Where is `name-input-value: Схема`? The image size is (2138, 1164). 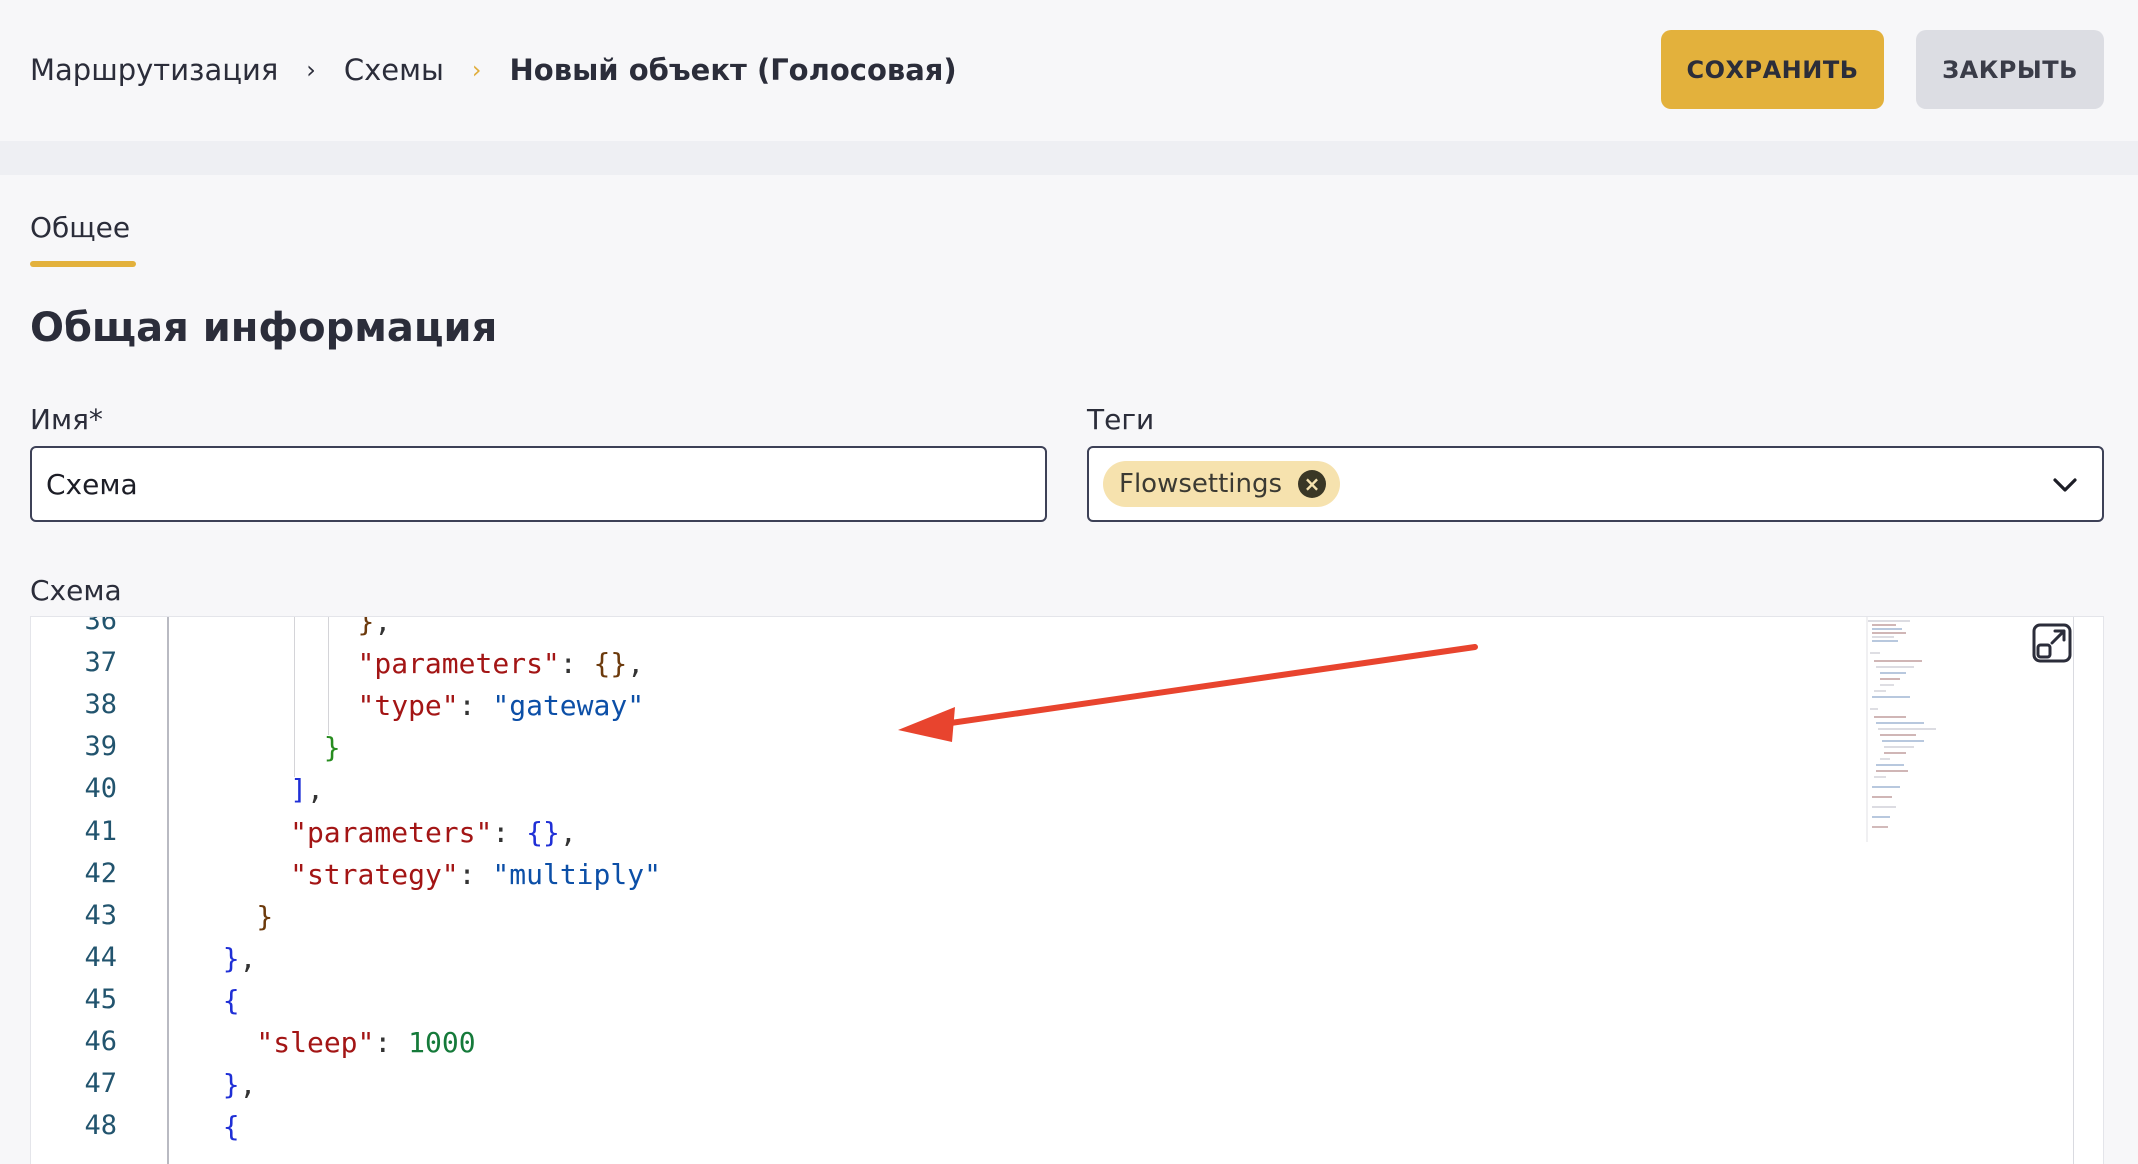 name-input-value: Схема is located at coordinates (92, 484).